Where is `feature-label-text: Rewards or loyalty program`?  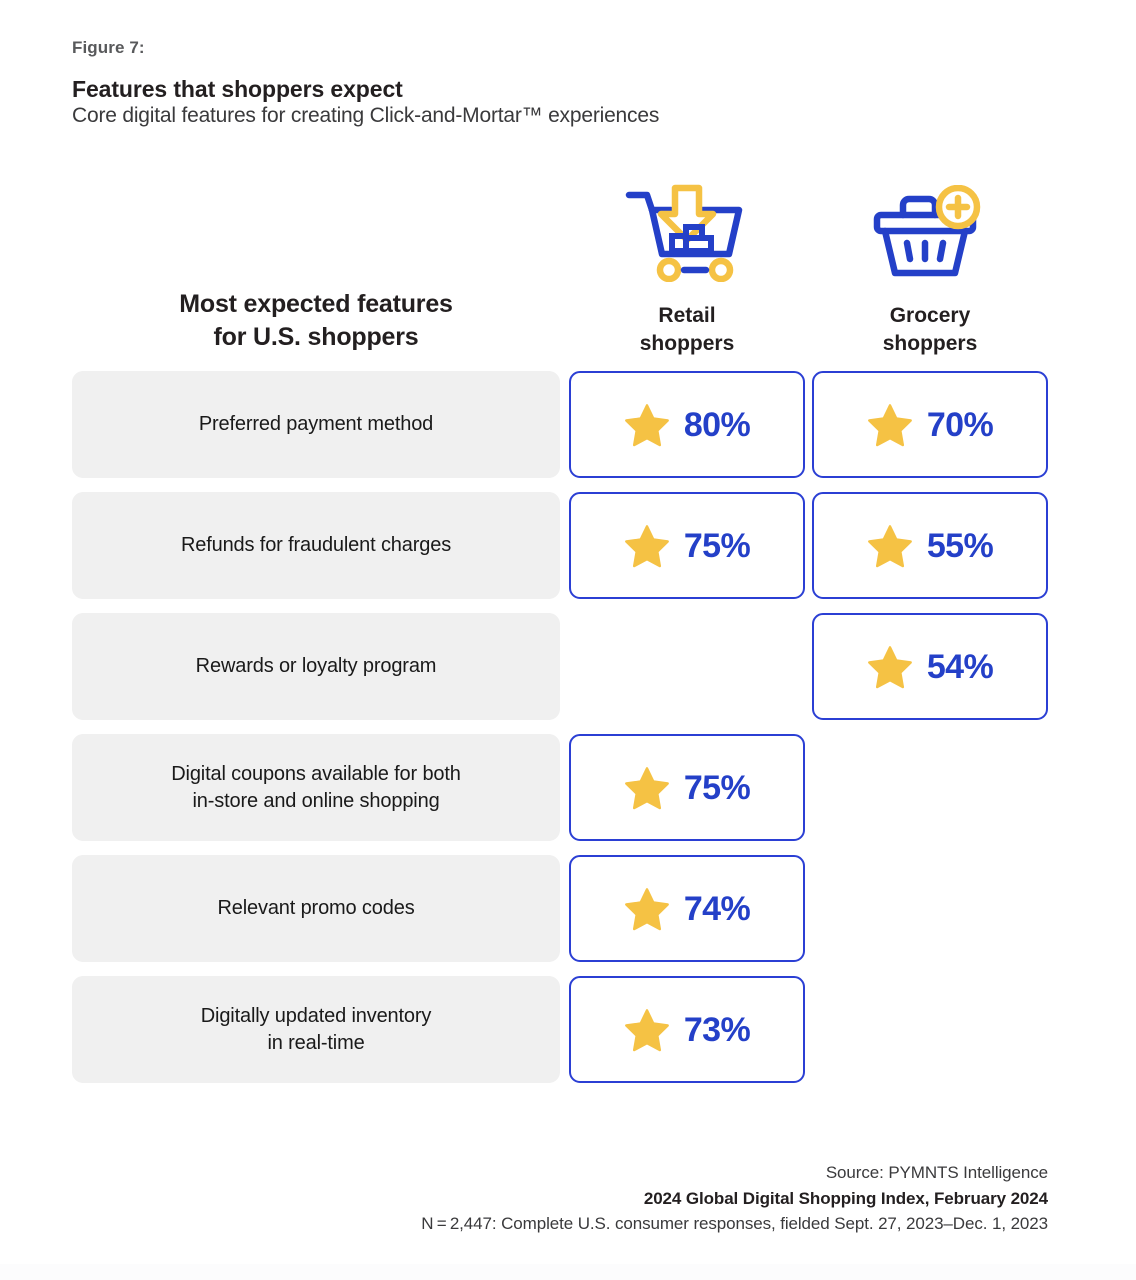
feature-label-text: Rewards or loyalty program is located at coordinates (316, 666).